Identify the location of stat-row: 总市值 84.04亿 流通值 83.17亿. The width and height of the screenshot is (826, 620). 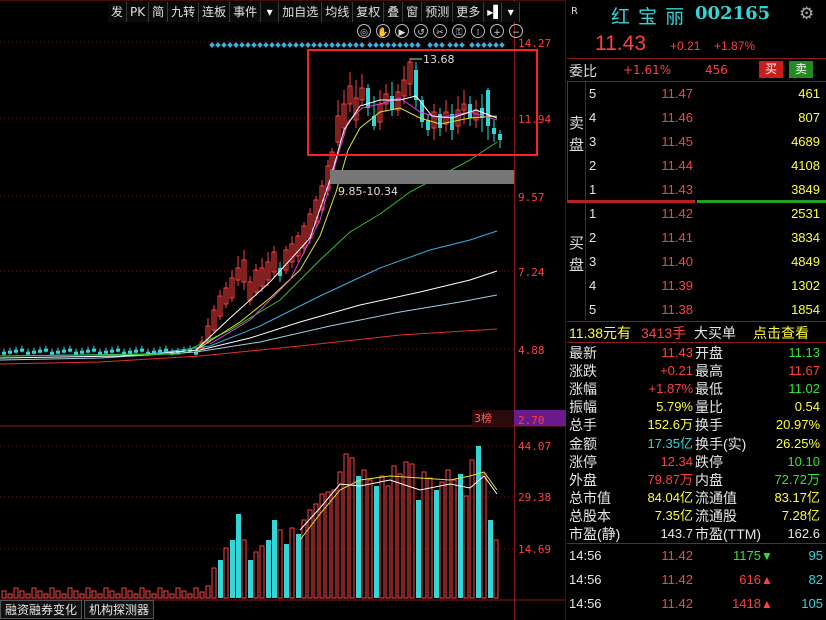
(696, 498).